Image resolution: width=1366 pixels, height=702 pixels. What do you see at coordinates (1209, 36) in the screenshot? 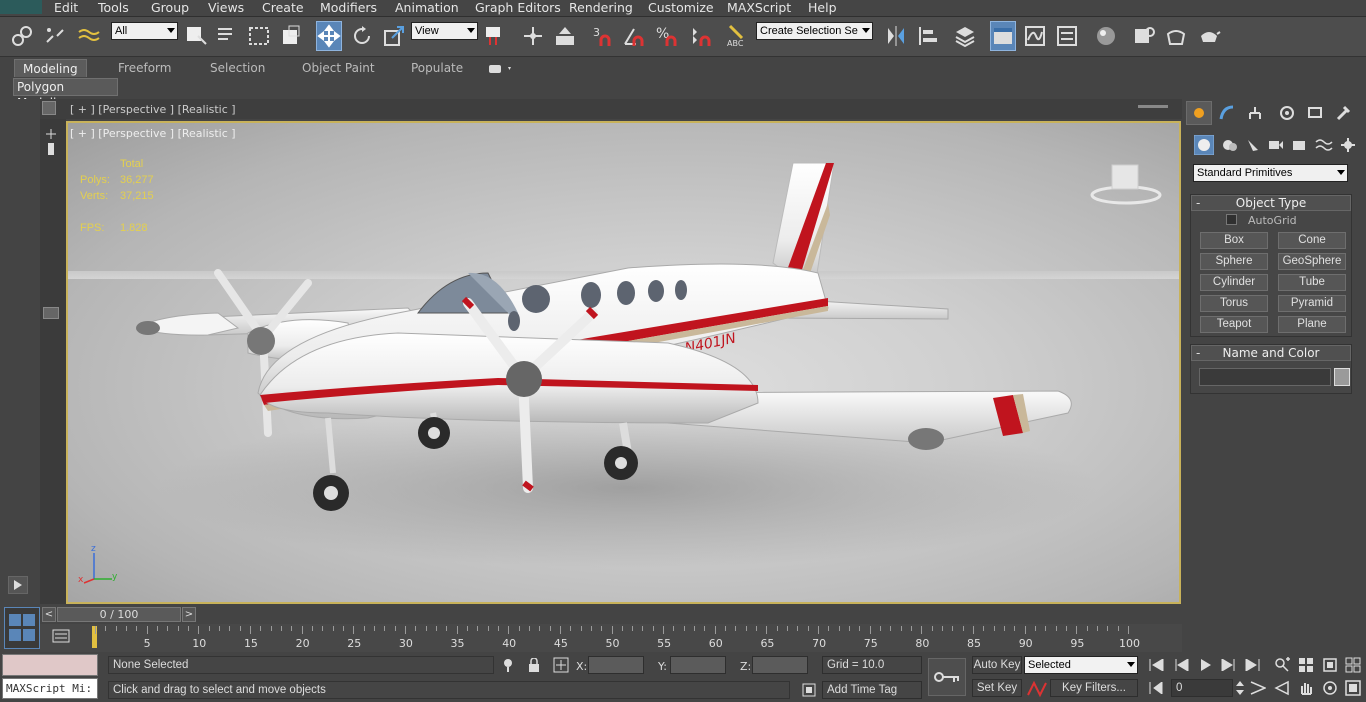
I see `render-production-icon` at bounding box center [1209, 36].